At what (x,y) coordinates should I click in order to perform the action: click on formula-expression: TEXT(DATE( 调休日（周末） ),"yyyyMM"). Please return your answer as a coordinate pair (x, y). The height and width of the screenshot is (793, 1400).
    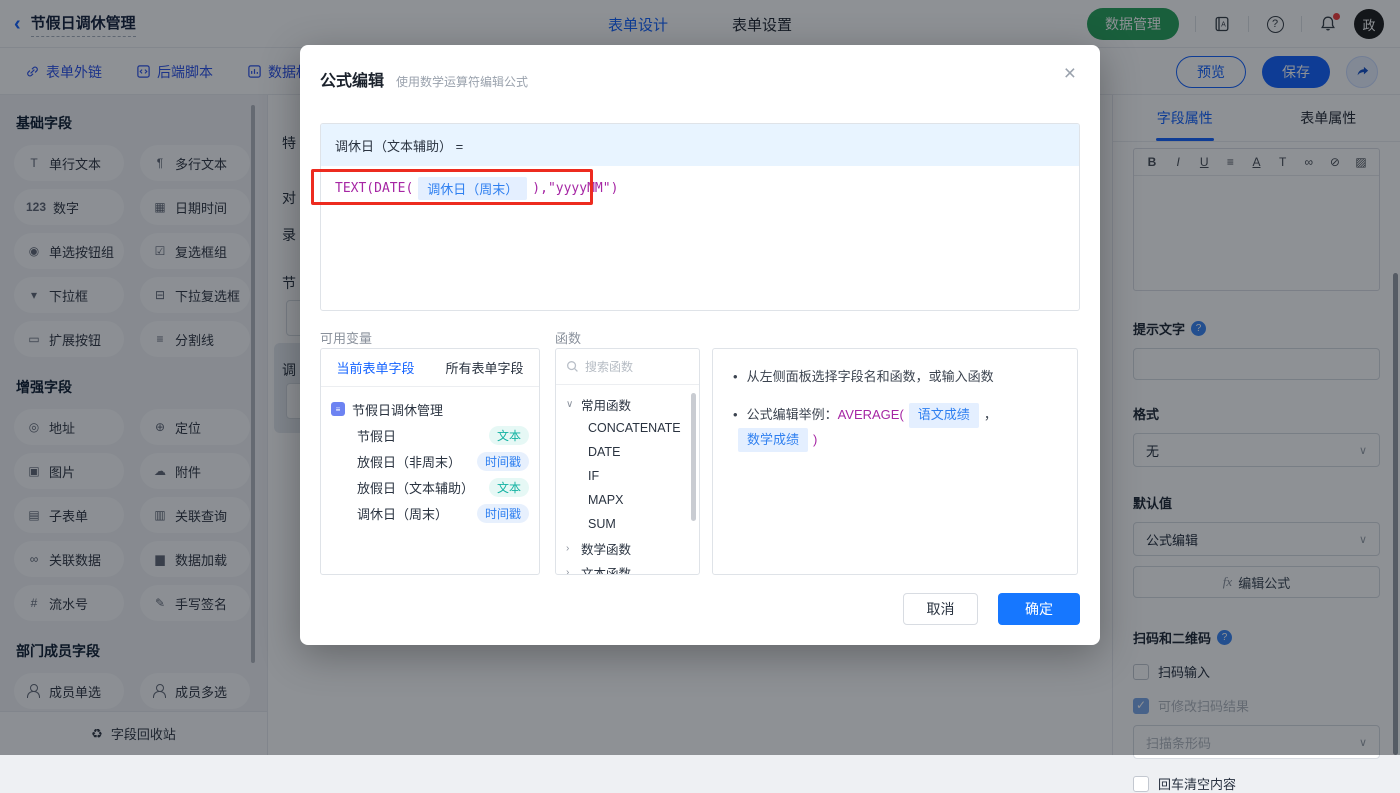
    Looking at the image, I should click on (700, 188).